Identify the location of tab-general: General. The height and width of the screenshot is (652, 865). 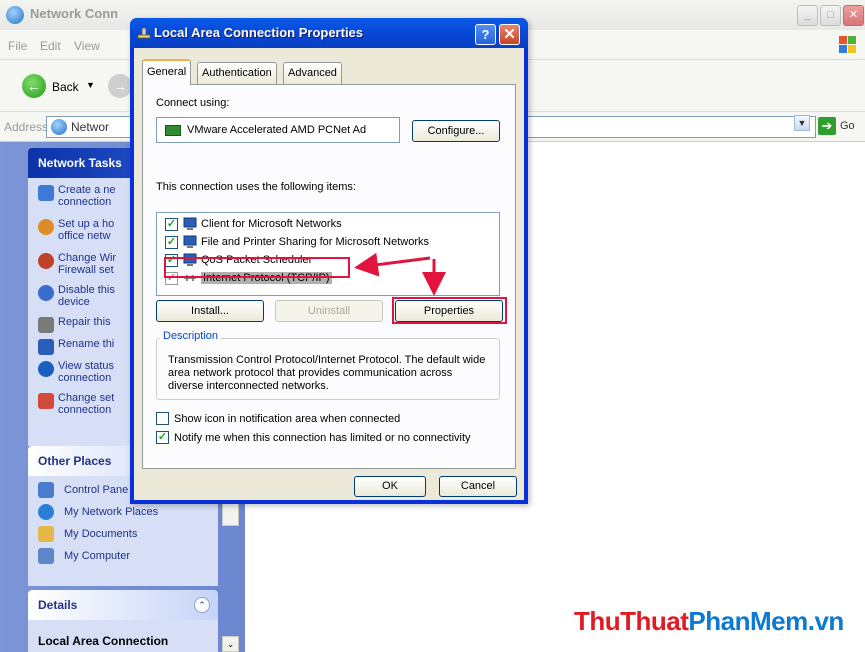
(167, 72).